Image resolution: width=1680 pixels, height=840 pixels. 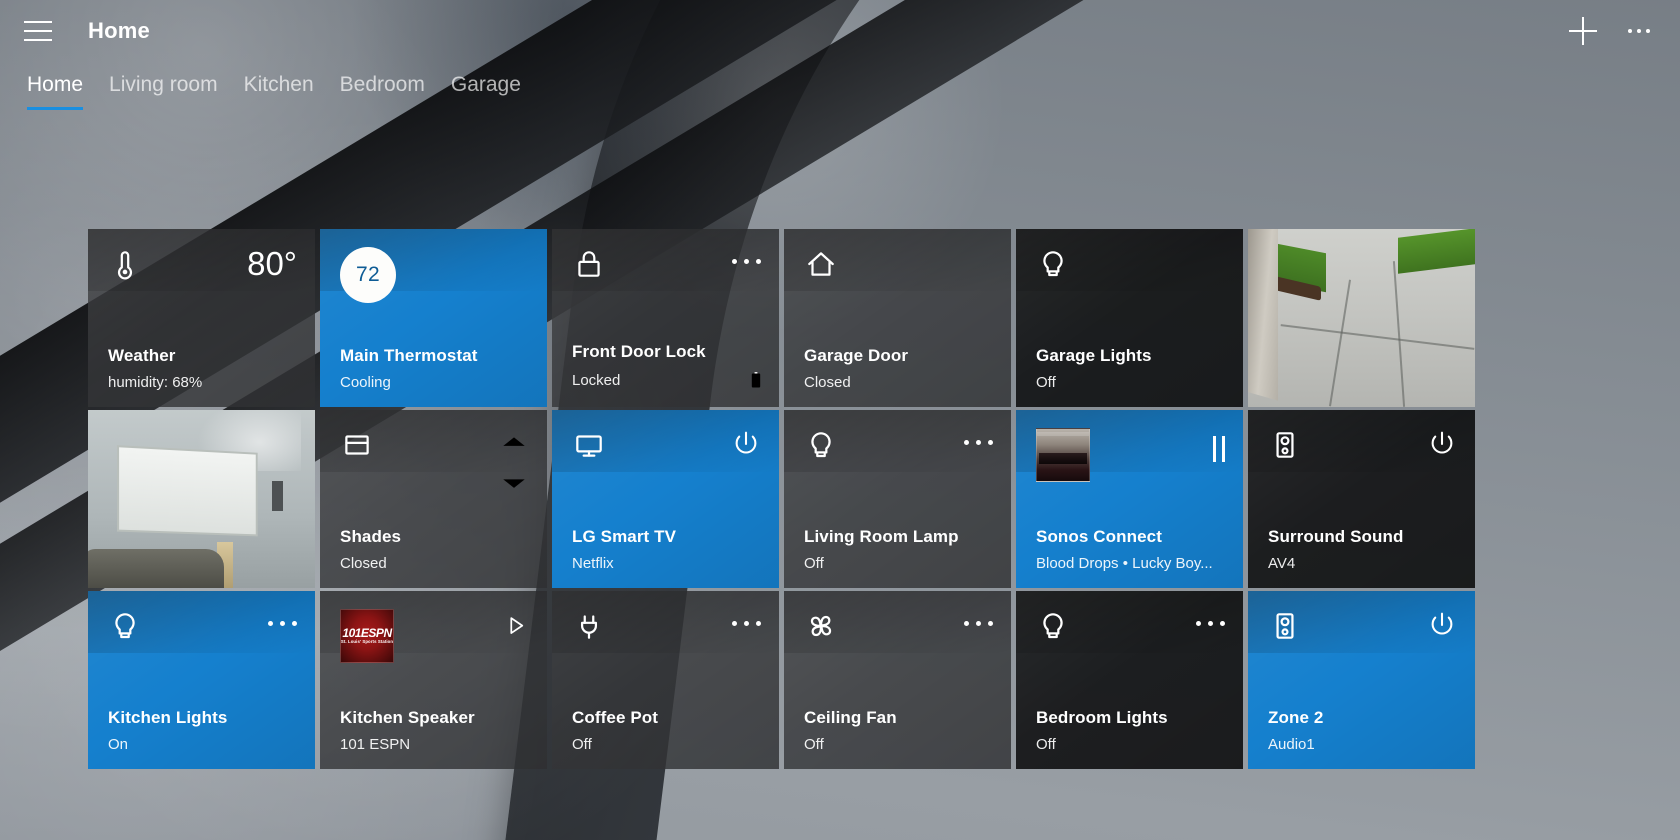 What do you see at coordinates (435, 730) in the screenshot?
I see `tile-footer: Kitchen Speaker 101 ESPN` at bounding box center [435, 730].